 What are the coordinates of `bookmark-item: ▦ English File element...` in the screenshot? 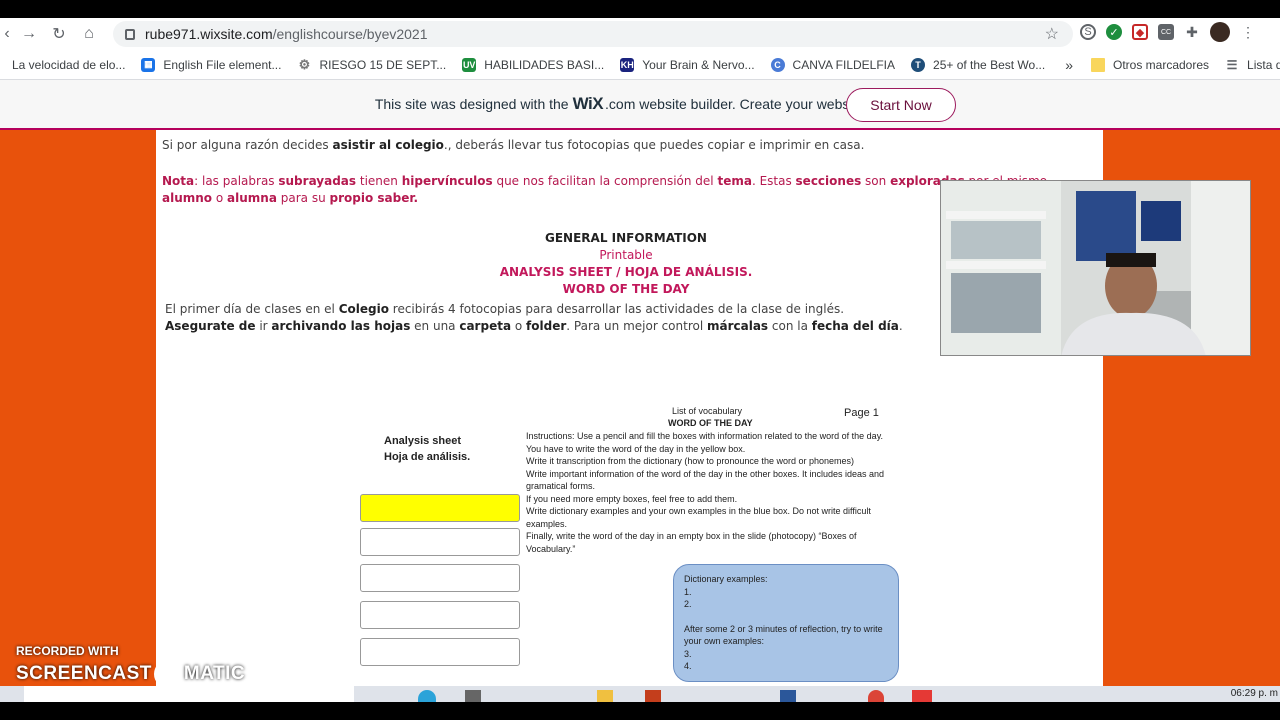 It's located at (211, 64).